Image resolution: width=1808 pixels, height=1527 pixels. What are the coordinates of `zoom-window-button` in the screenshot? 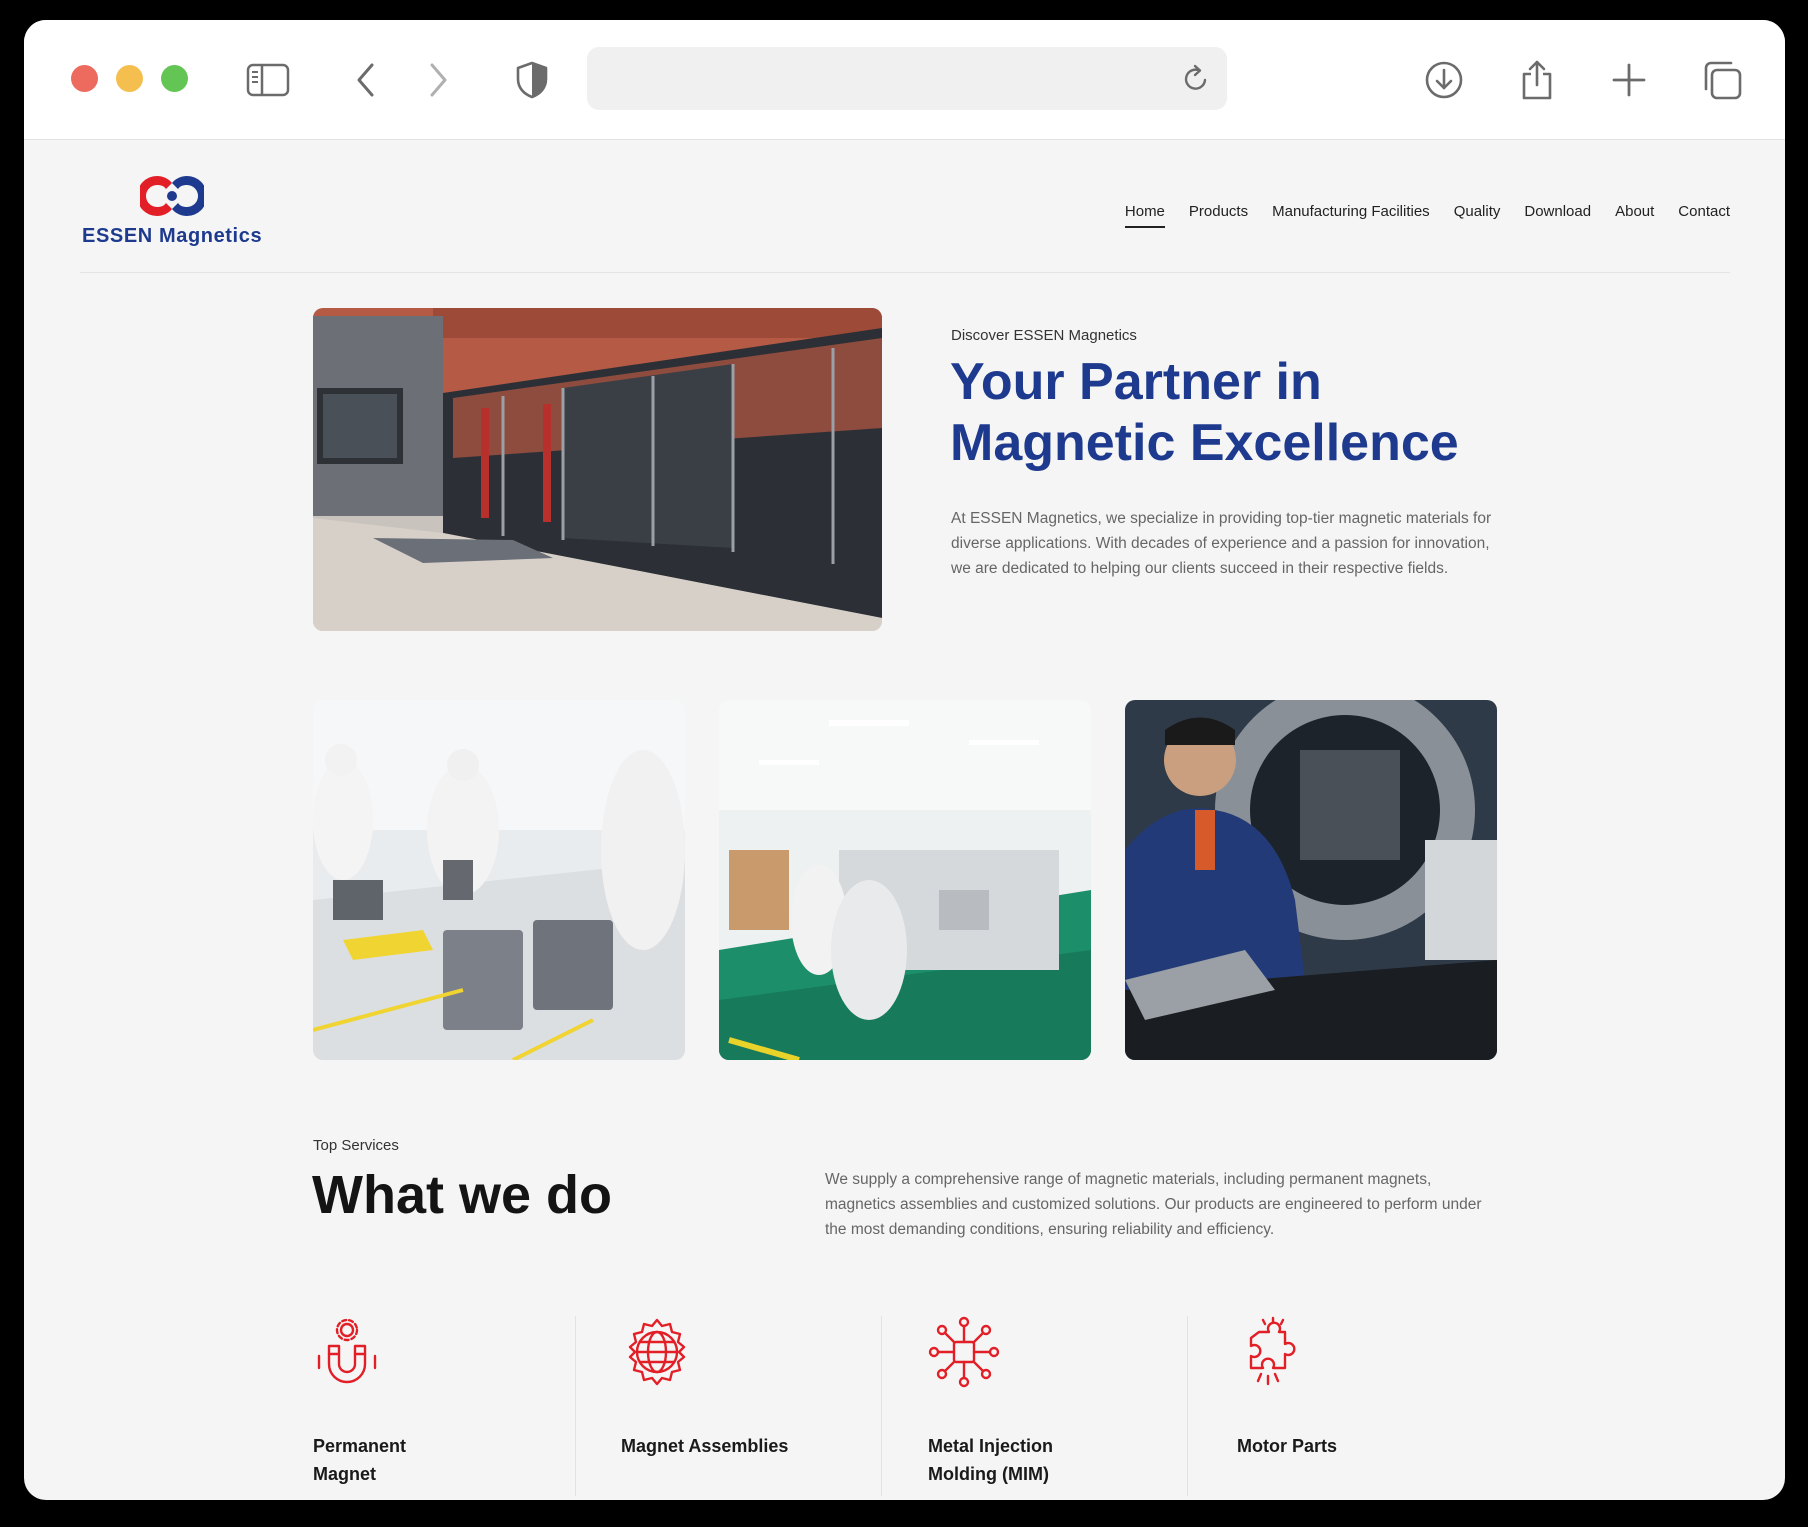 It's located at (174, 78).